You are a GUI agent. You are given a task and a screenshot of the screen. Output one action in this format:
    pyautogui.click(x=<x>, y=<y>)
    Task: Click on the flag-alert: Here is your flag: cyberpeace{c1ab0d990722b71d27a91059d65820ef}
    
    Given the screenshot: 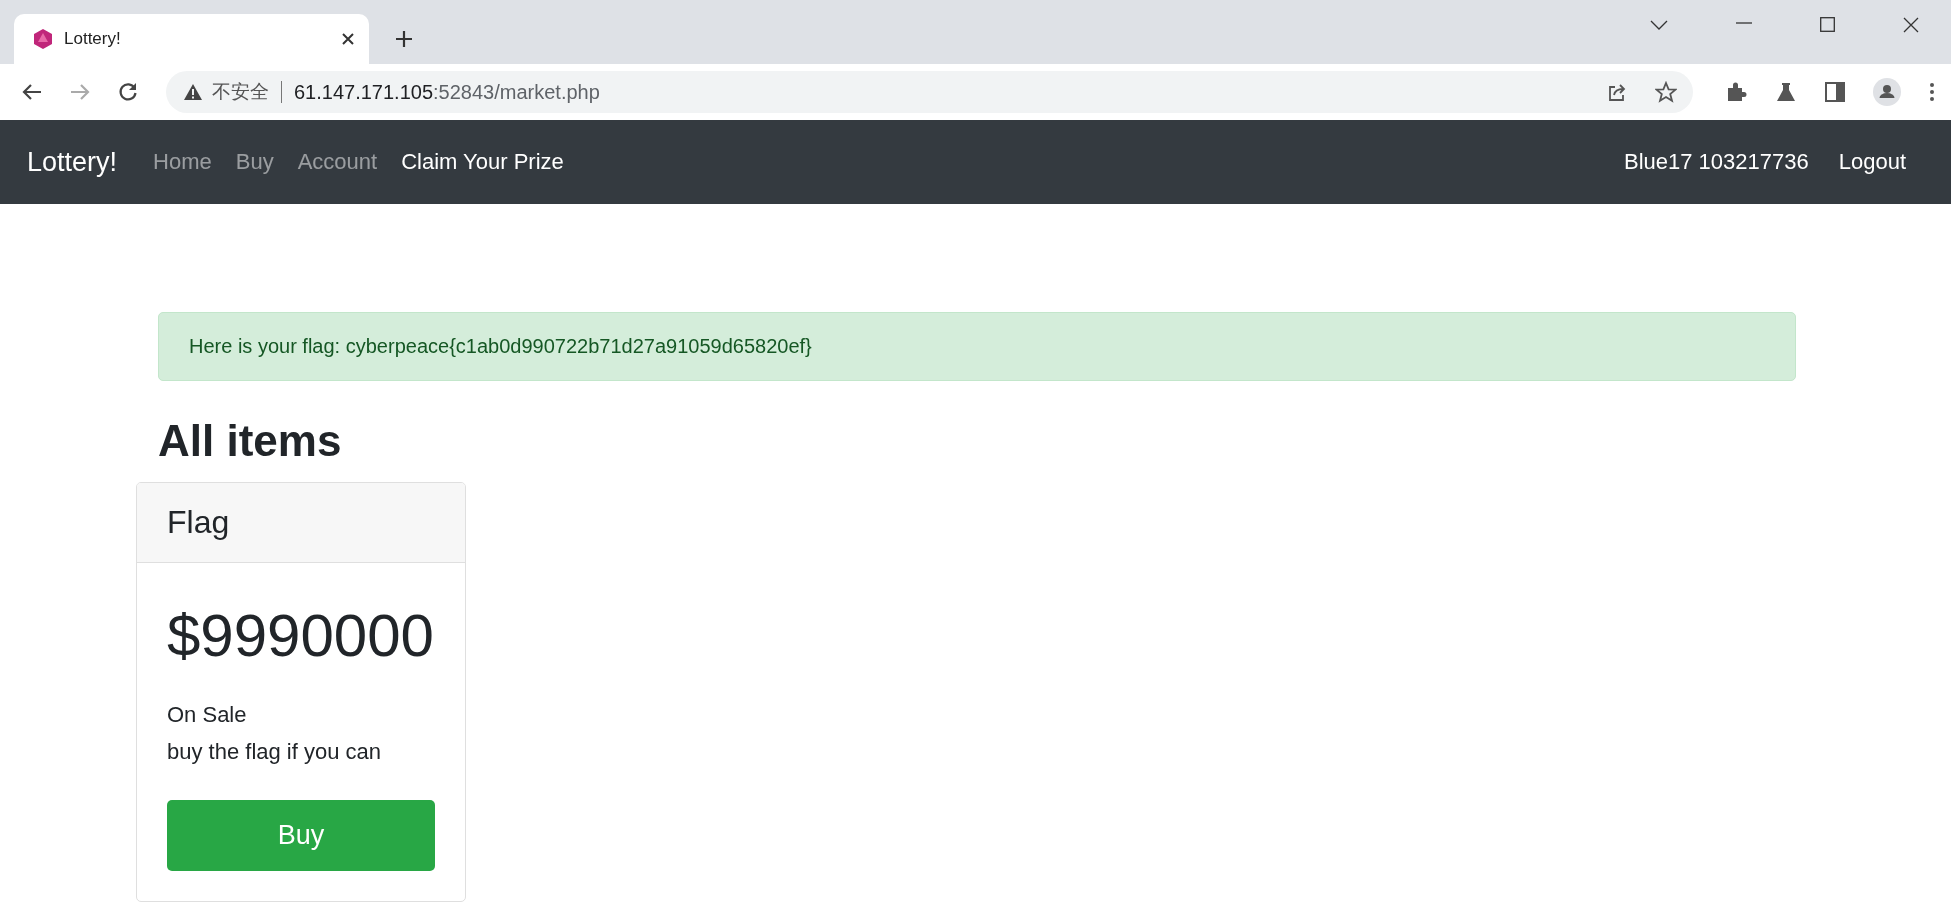 What is the action you would take?
    pyautogui.click(x=977, y=346)
    